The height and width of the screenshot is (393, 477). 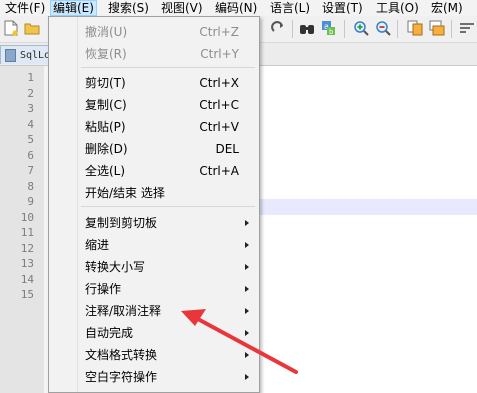 I want to click on redo-icon, so click(x=278, y=28).